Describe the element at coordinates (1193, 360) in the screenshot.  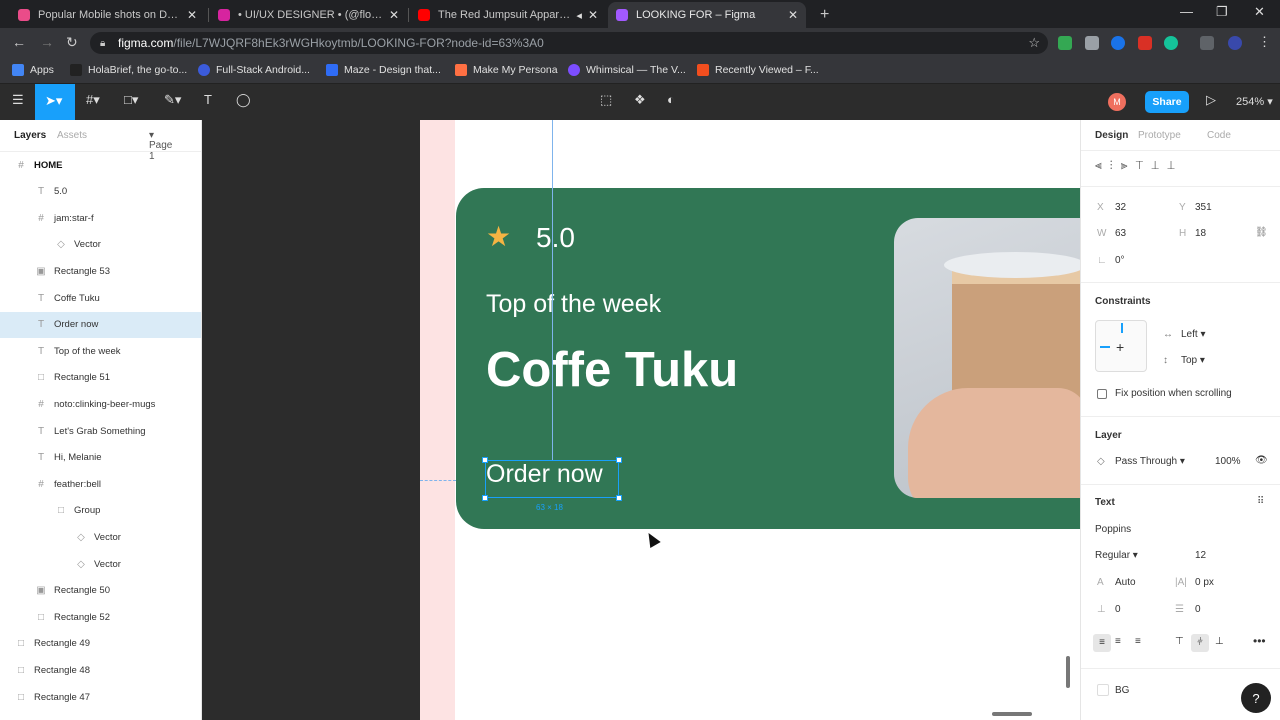
I see `vertical-constraint-select: Top ▾` at that location.